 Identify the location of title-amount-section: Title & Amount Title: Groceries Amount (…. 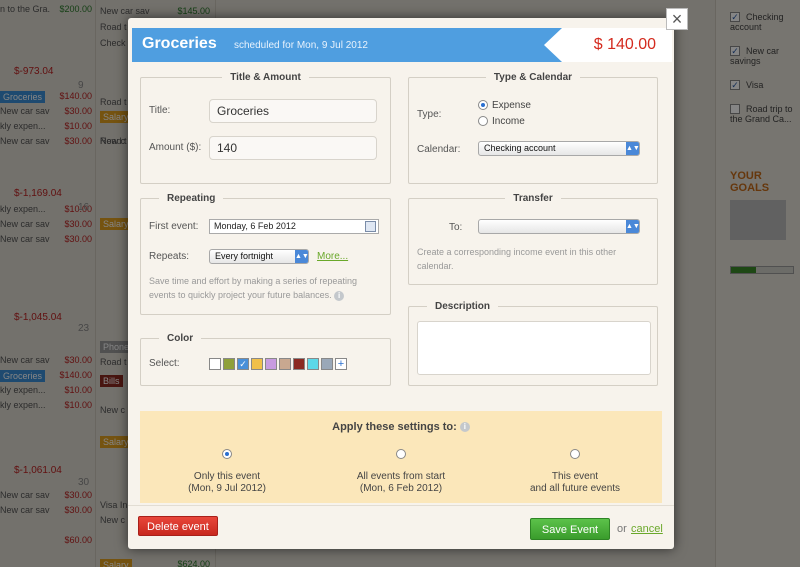
(265, 128).